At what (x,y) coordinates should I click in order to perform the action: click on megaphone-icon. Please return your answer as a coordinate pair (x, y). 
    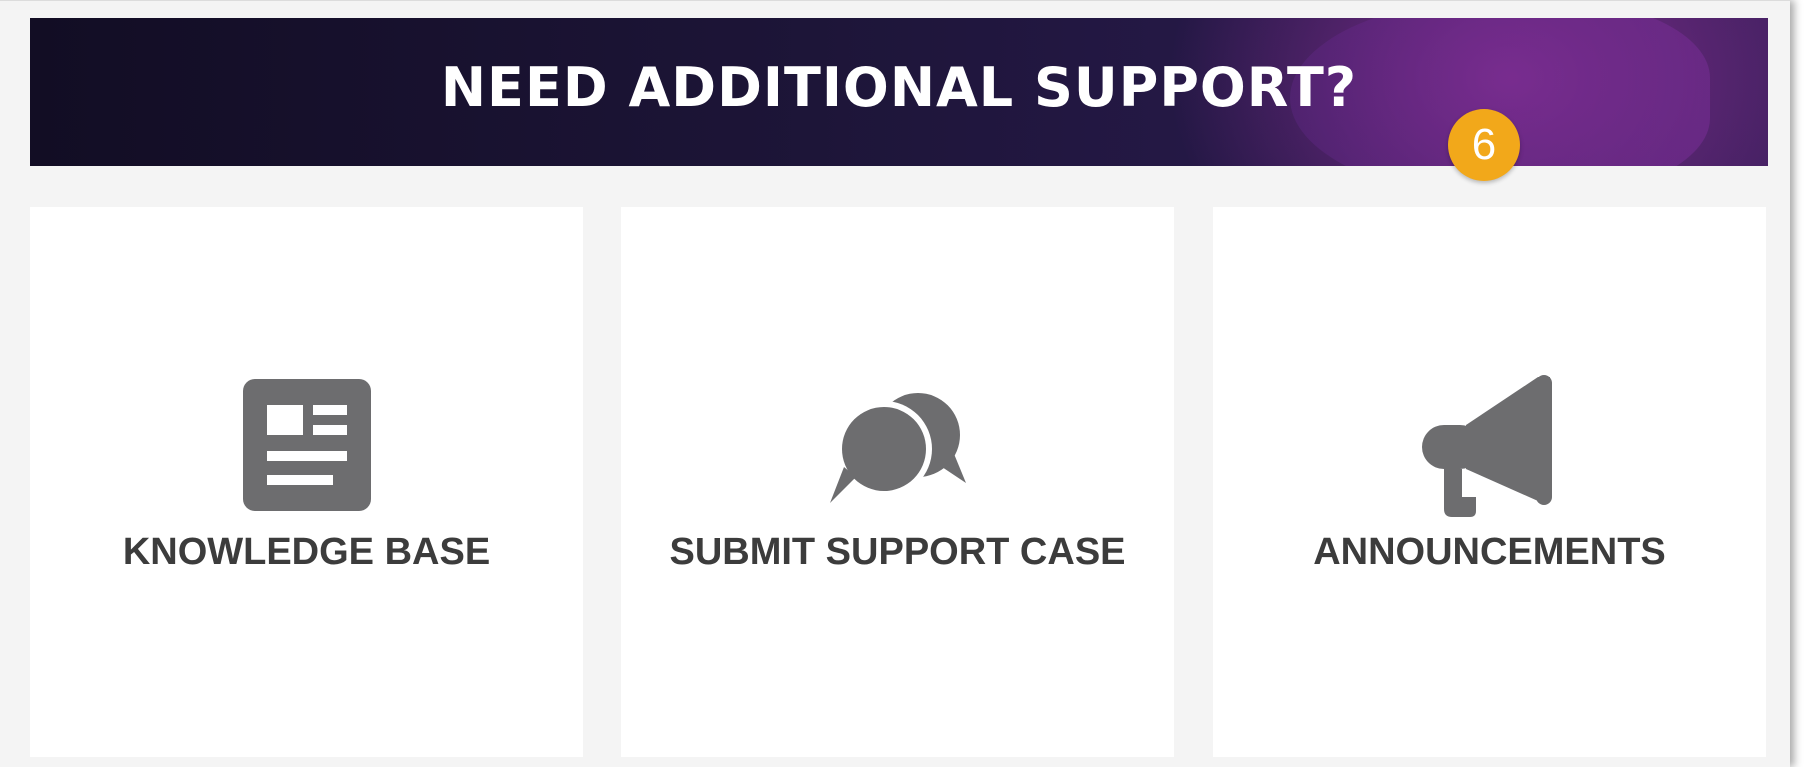
    Looking at the image, I should click on (1489, 446).